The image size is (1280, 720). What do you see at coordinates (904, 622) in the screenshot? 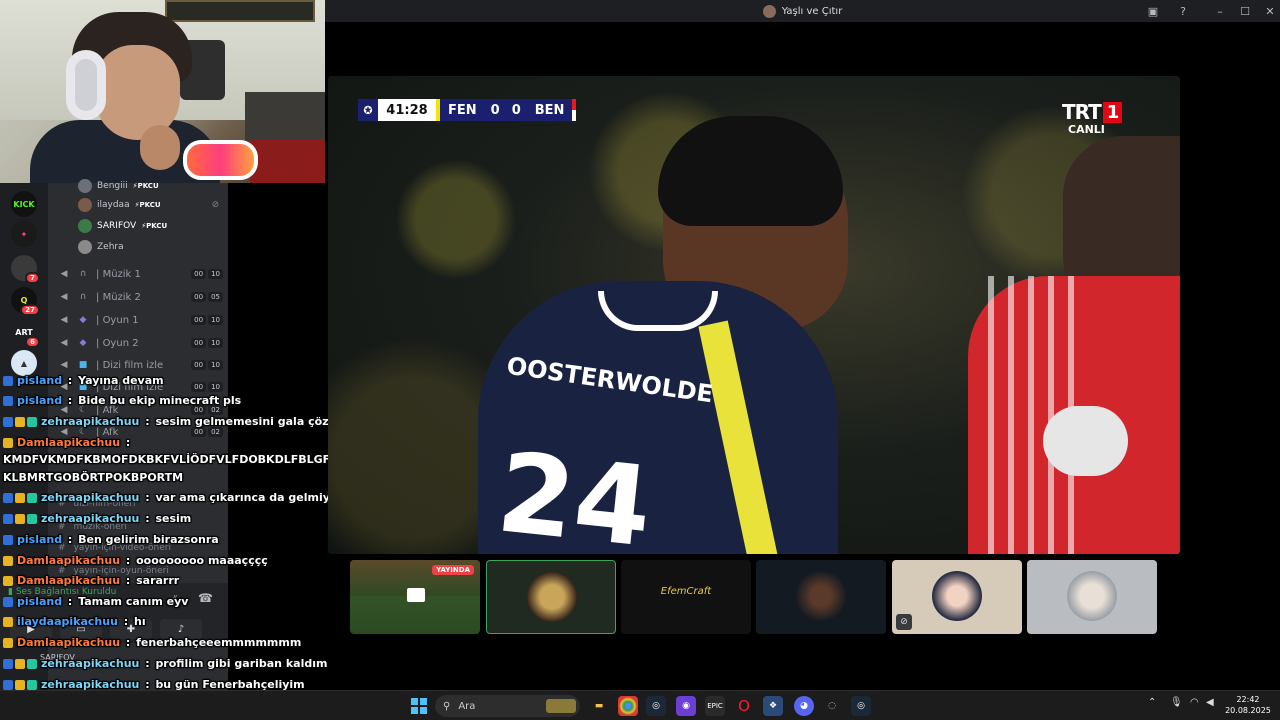
I see `muted-icon: ⊘` at bounding box center [904, 622].